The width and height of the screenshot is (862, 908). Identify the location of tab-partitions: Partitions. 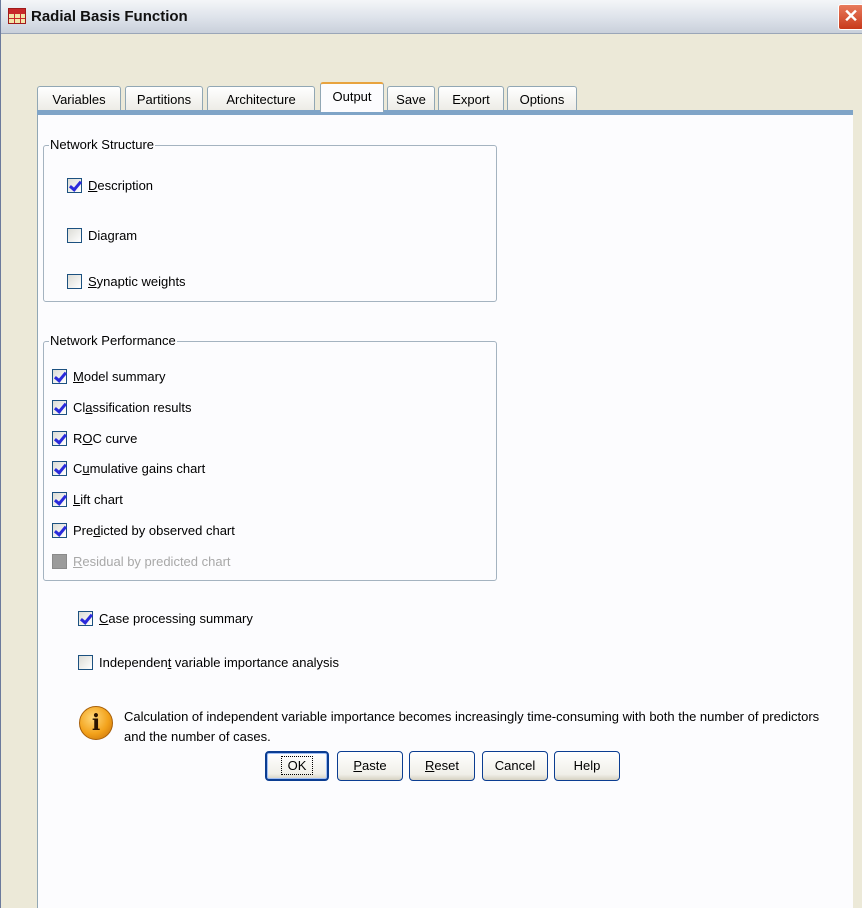
(164, 98).